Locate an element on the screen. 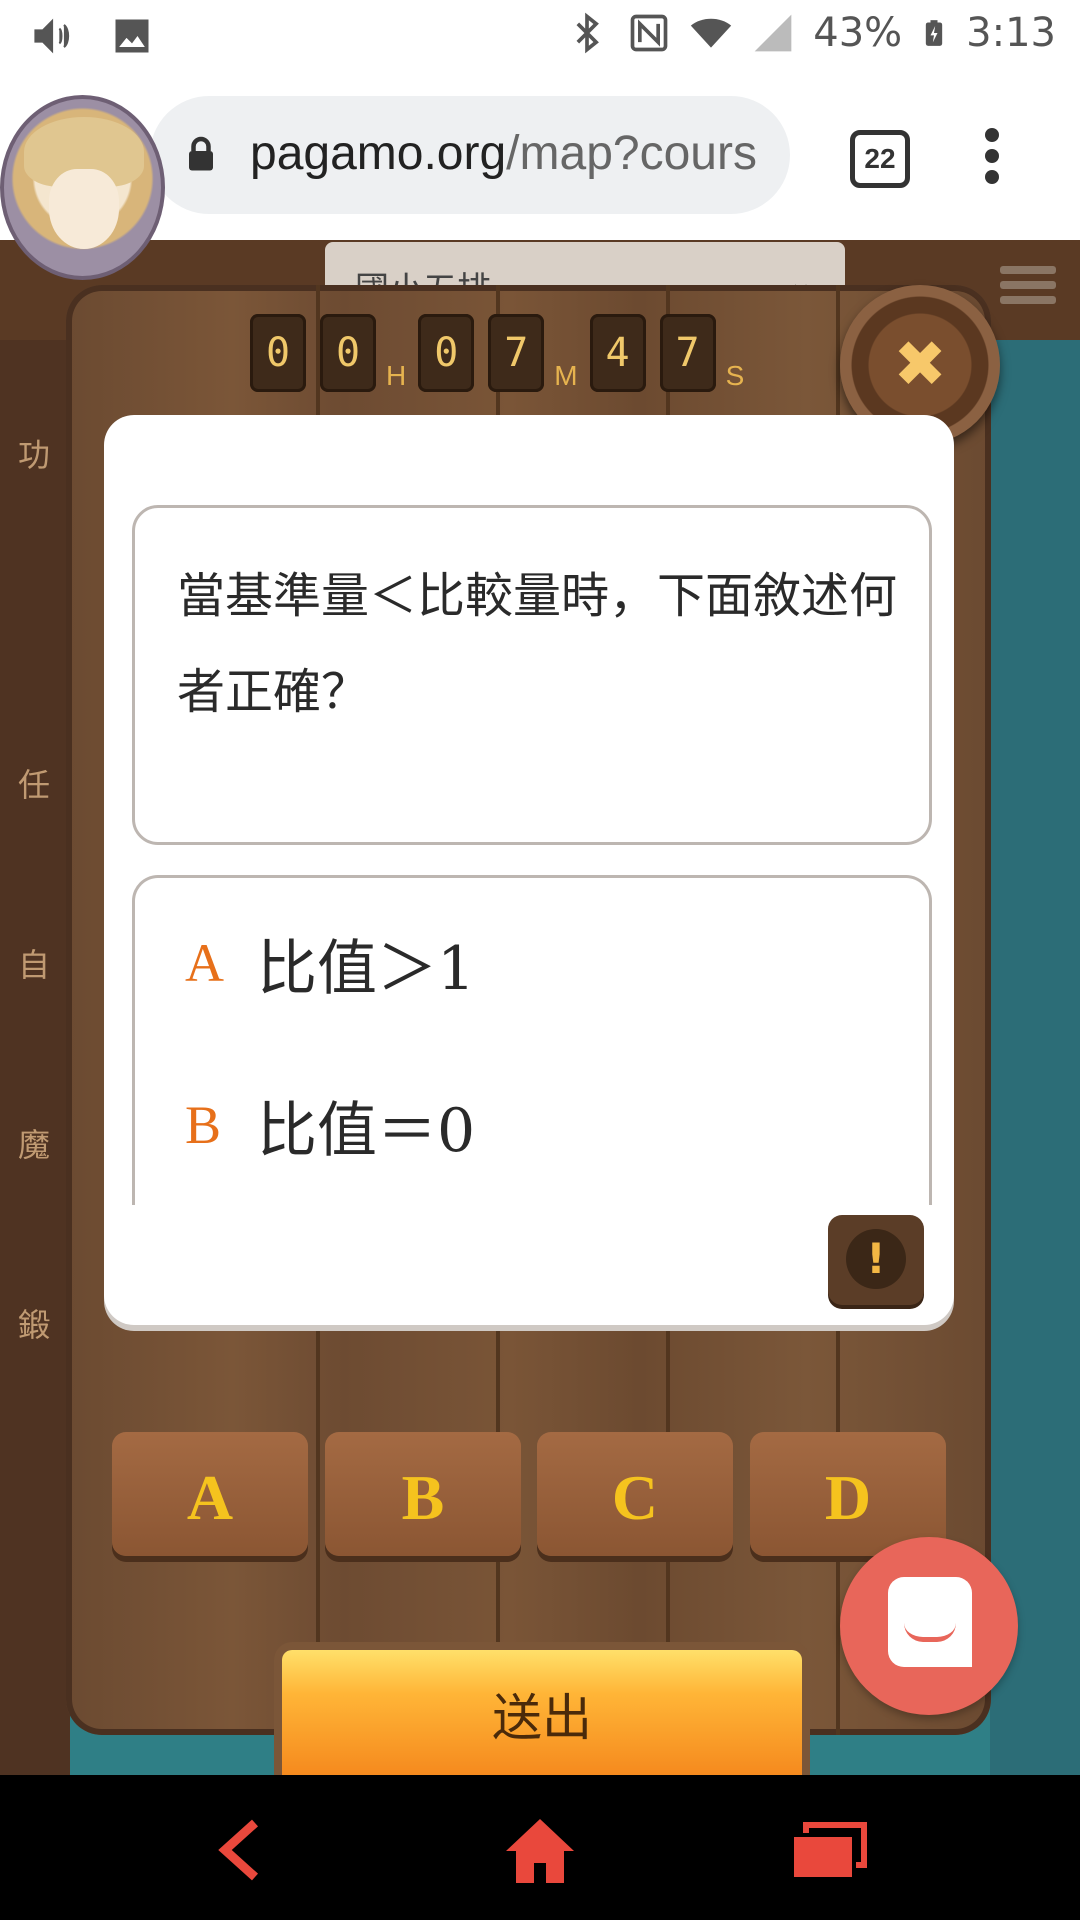 The image size is (1080, 1920). timer-digit: 4 is located at coordinates (617, 353).